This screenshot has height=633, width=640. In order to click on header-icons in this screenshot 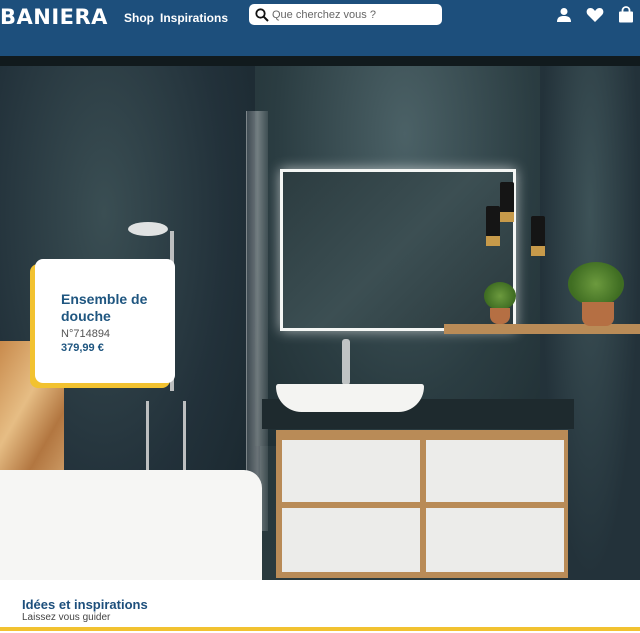, I will do `click(595, 14)`.